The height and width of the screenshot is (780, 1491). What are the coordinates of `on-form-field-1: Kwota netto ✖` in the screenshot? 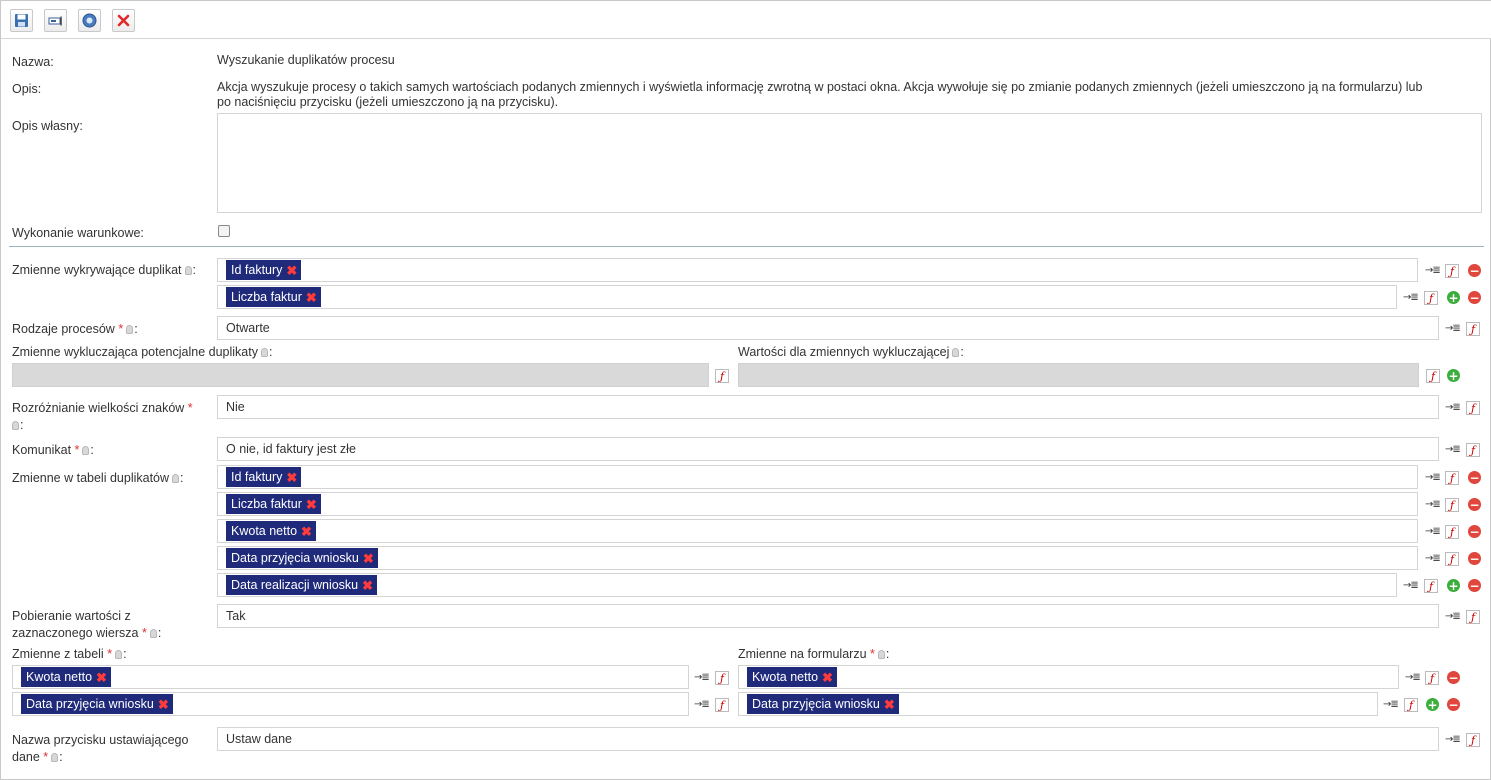 It's located at (1068, 677).